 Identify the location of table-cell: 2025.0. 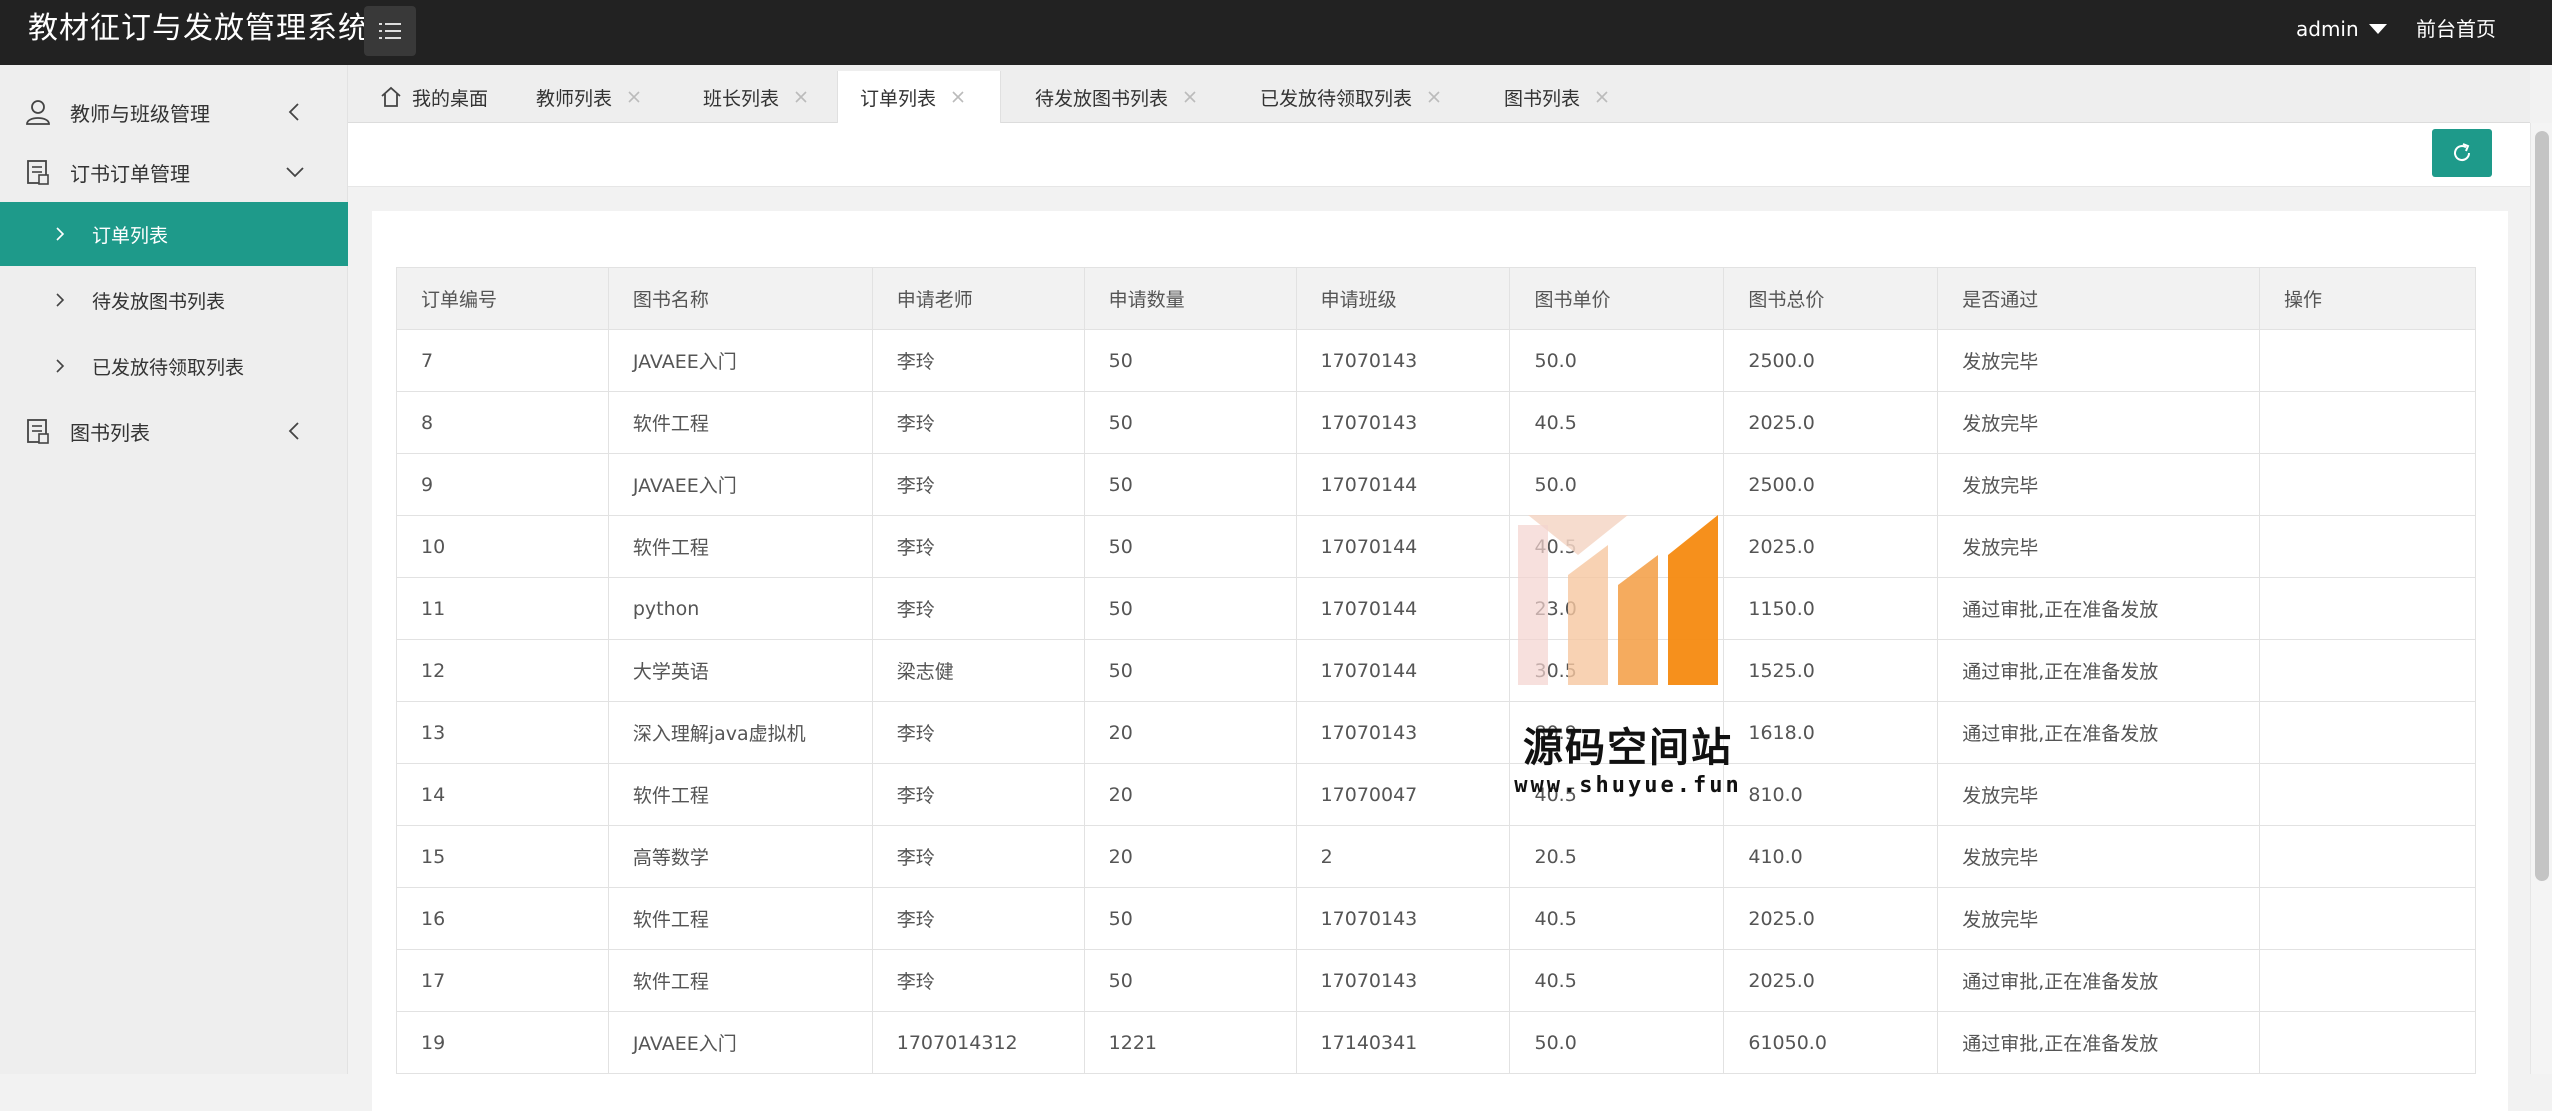
(1831, 918).